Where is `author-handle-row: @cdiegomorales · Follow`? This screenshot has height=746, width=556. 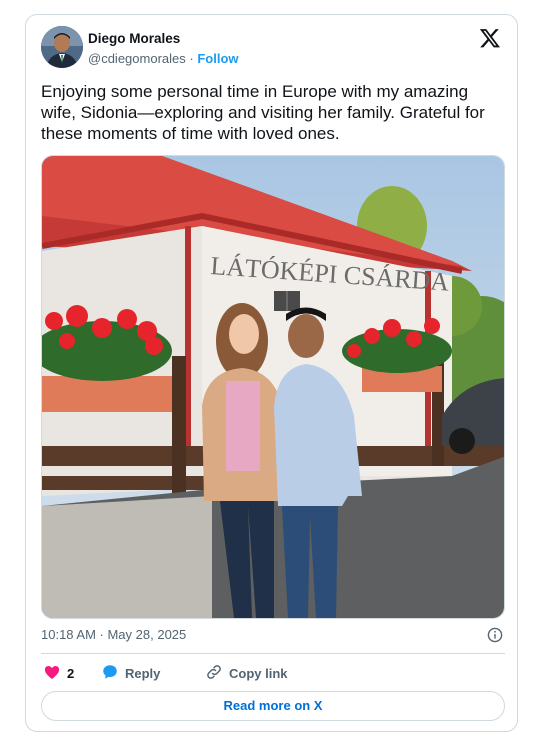
author-handle-row: @cdiegomorales · Follow is located at coordinates (163, 58).